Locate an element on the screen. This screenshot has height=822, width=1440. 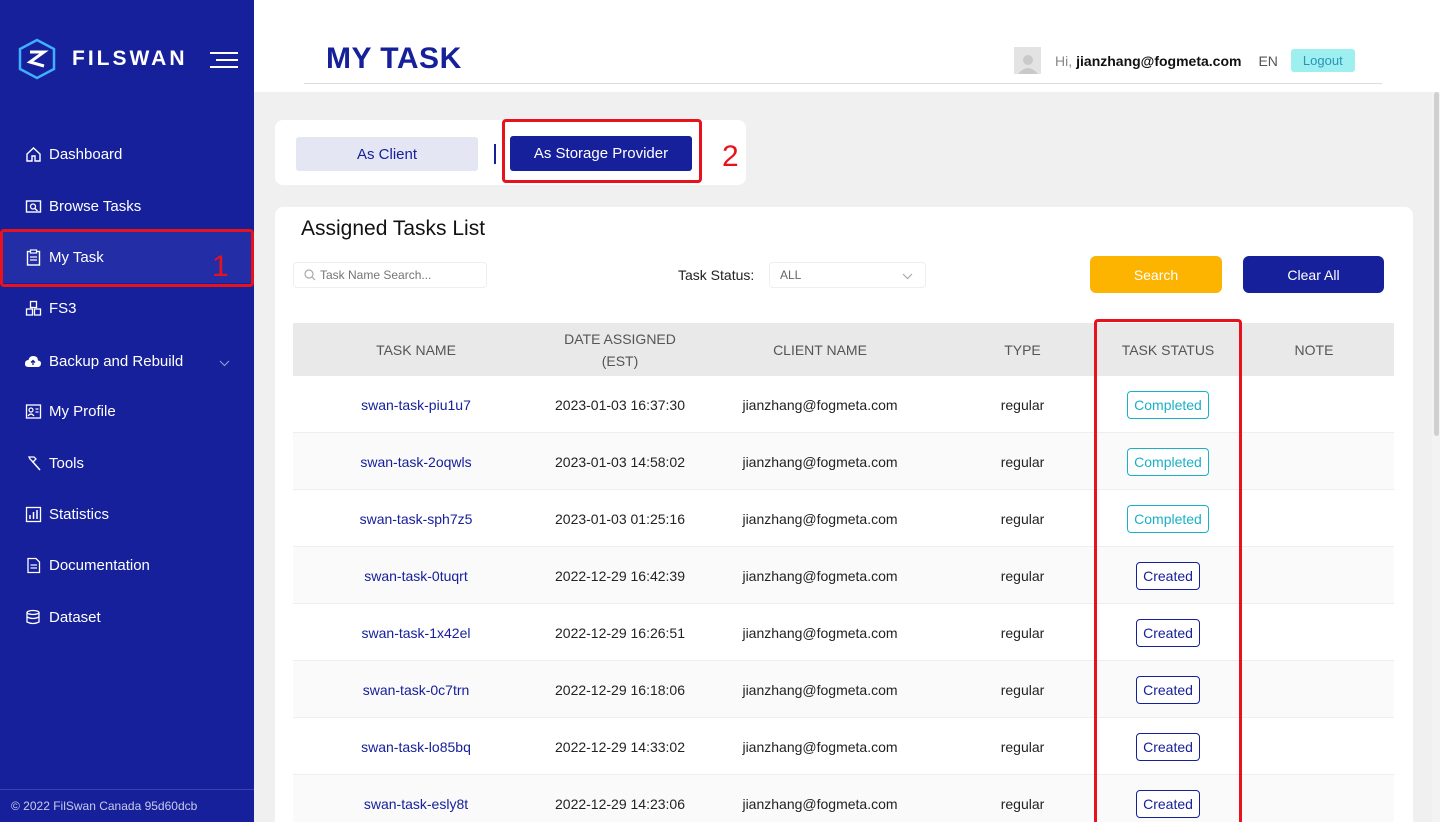
brand-name: FILSWAN is located at coordinates (130, 58).